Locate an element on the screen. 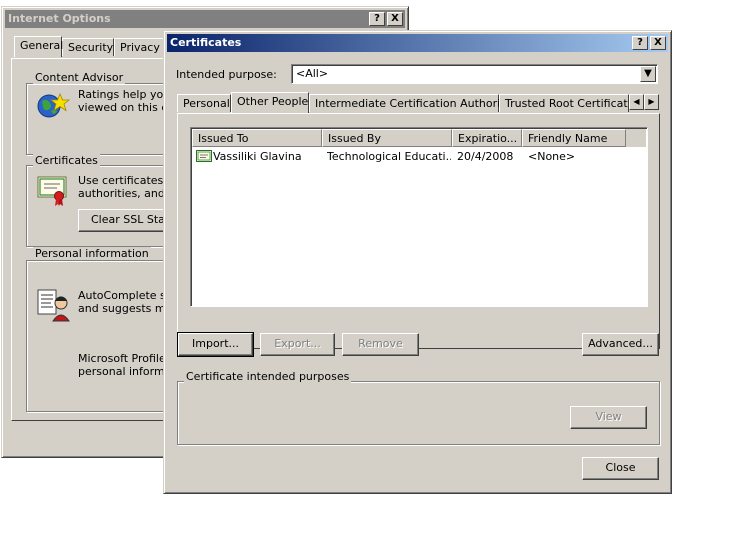 The width and height of the screenshot is (750, 550). column-issued-by: Issued By is located at coordinates (387, 138).